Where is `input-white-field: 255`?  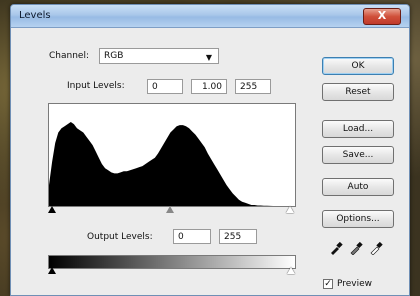 input-white-field: 255 is located at coordinates (253, 86).